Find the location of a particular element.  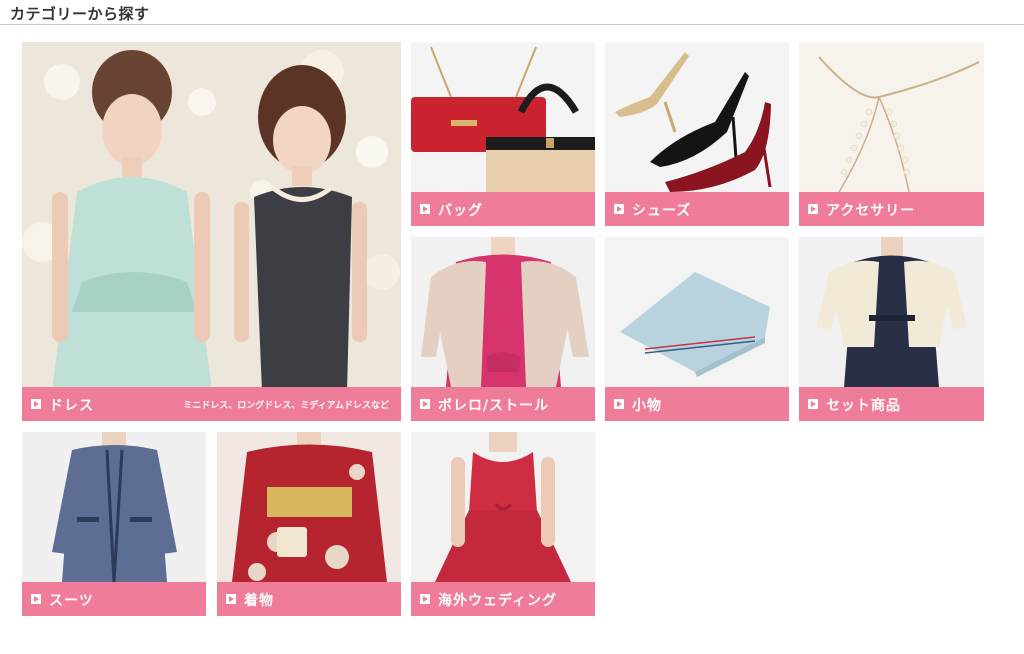

tile-label-bar: セット商品 is located at coordinates (891, 404).